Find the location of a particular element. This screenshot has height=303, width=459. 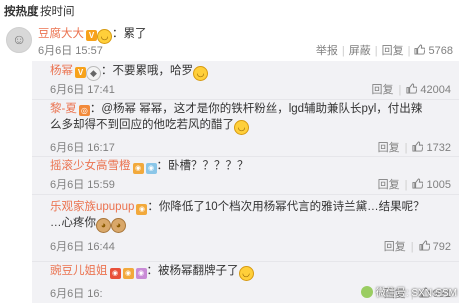

avatar-icon: ☺ is located at coordinates (19, 39).